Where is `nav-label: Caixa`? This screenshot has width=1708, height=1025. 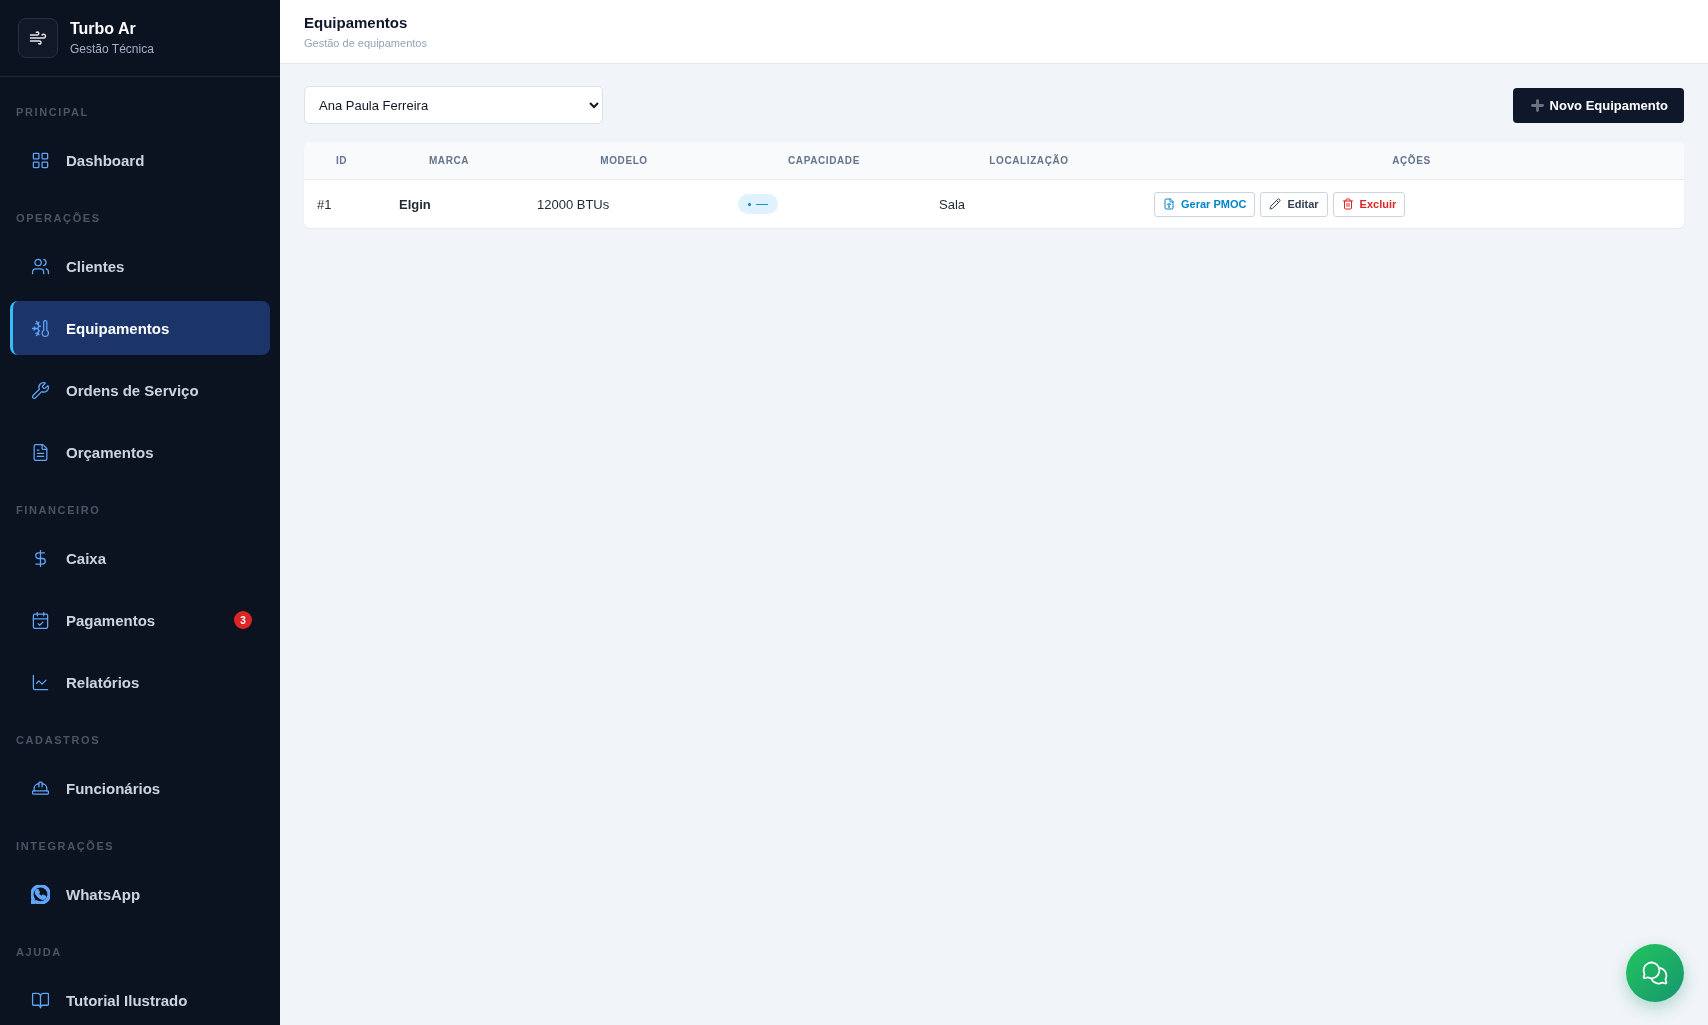 nav-label: Caixa is located at coordinates (87, 558).